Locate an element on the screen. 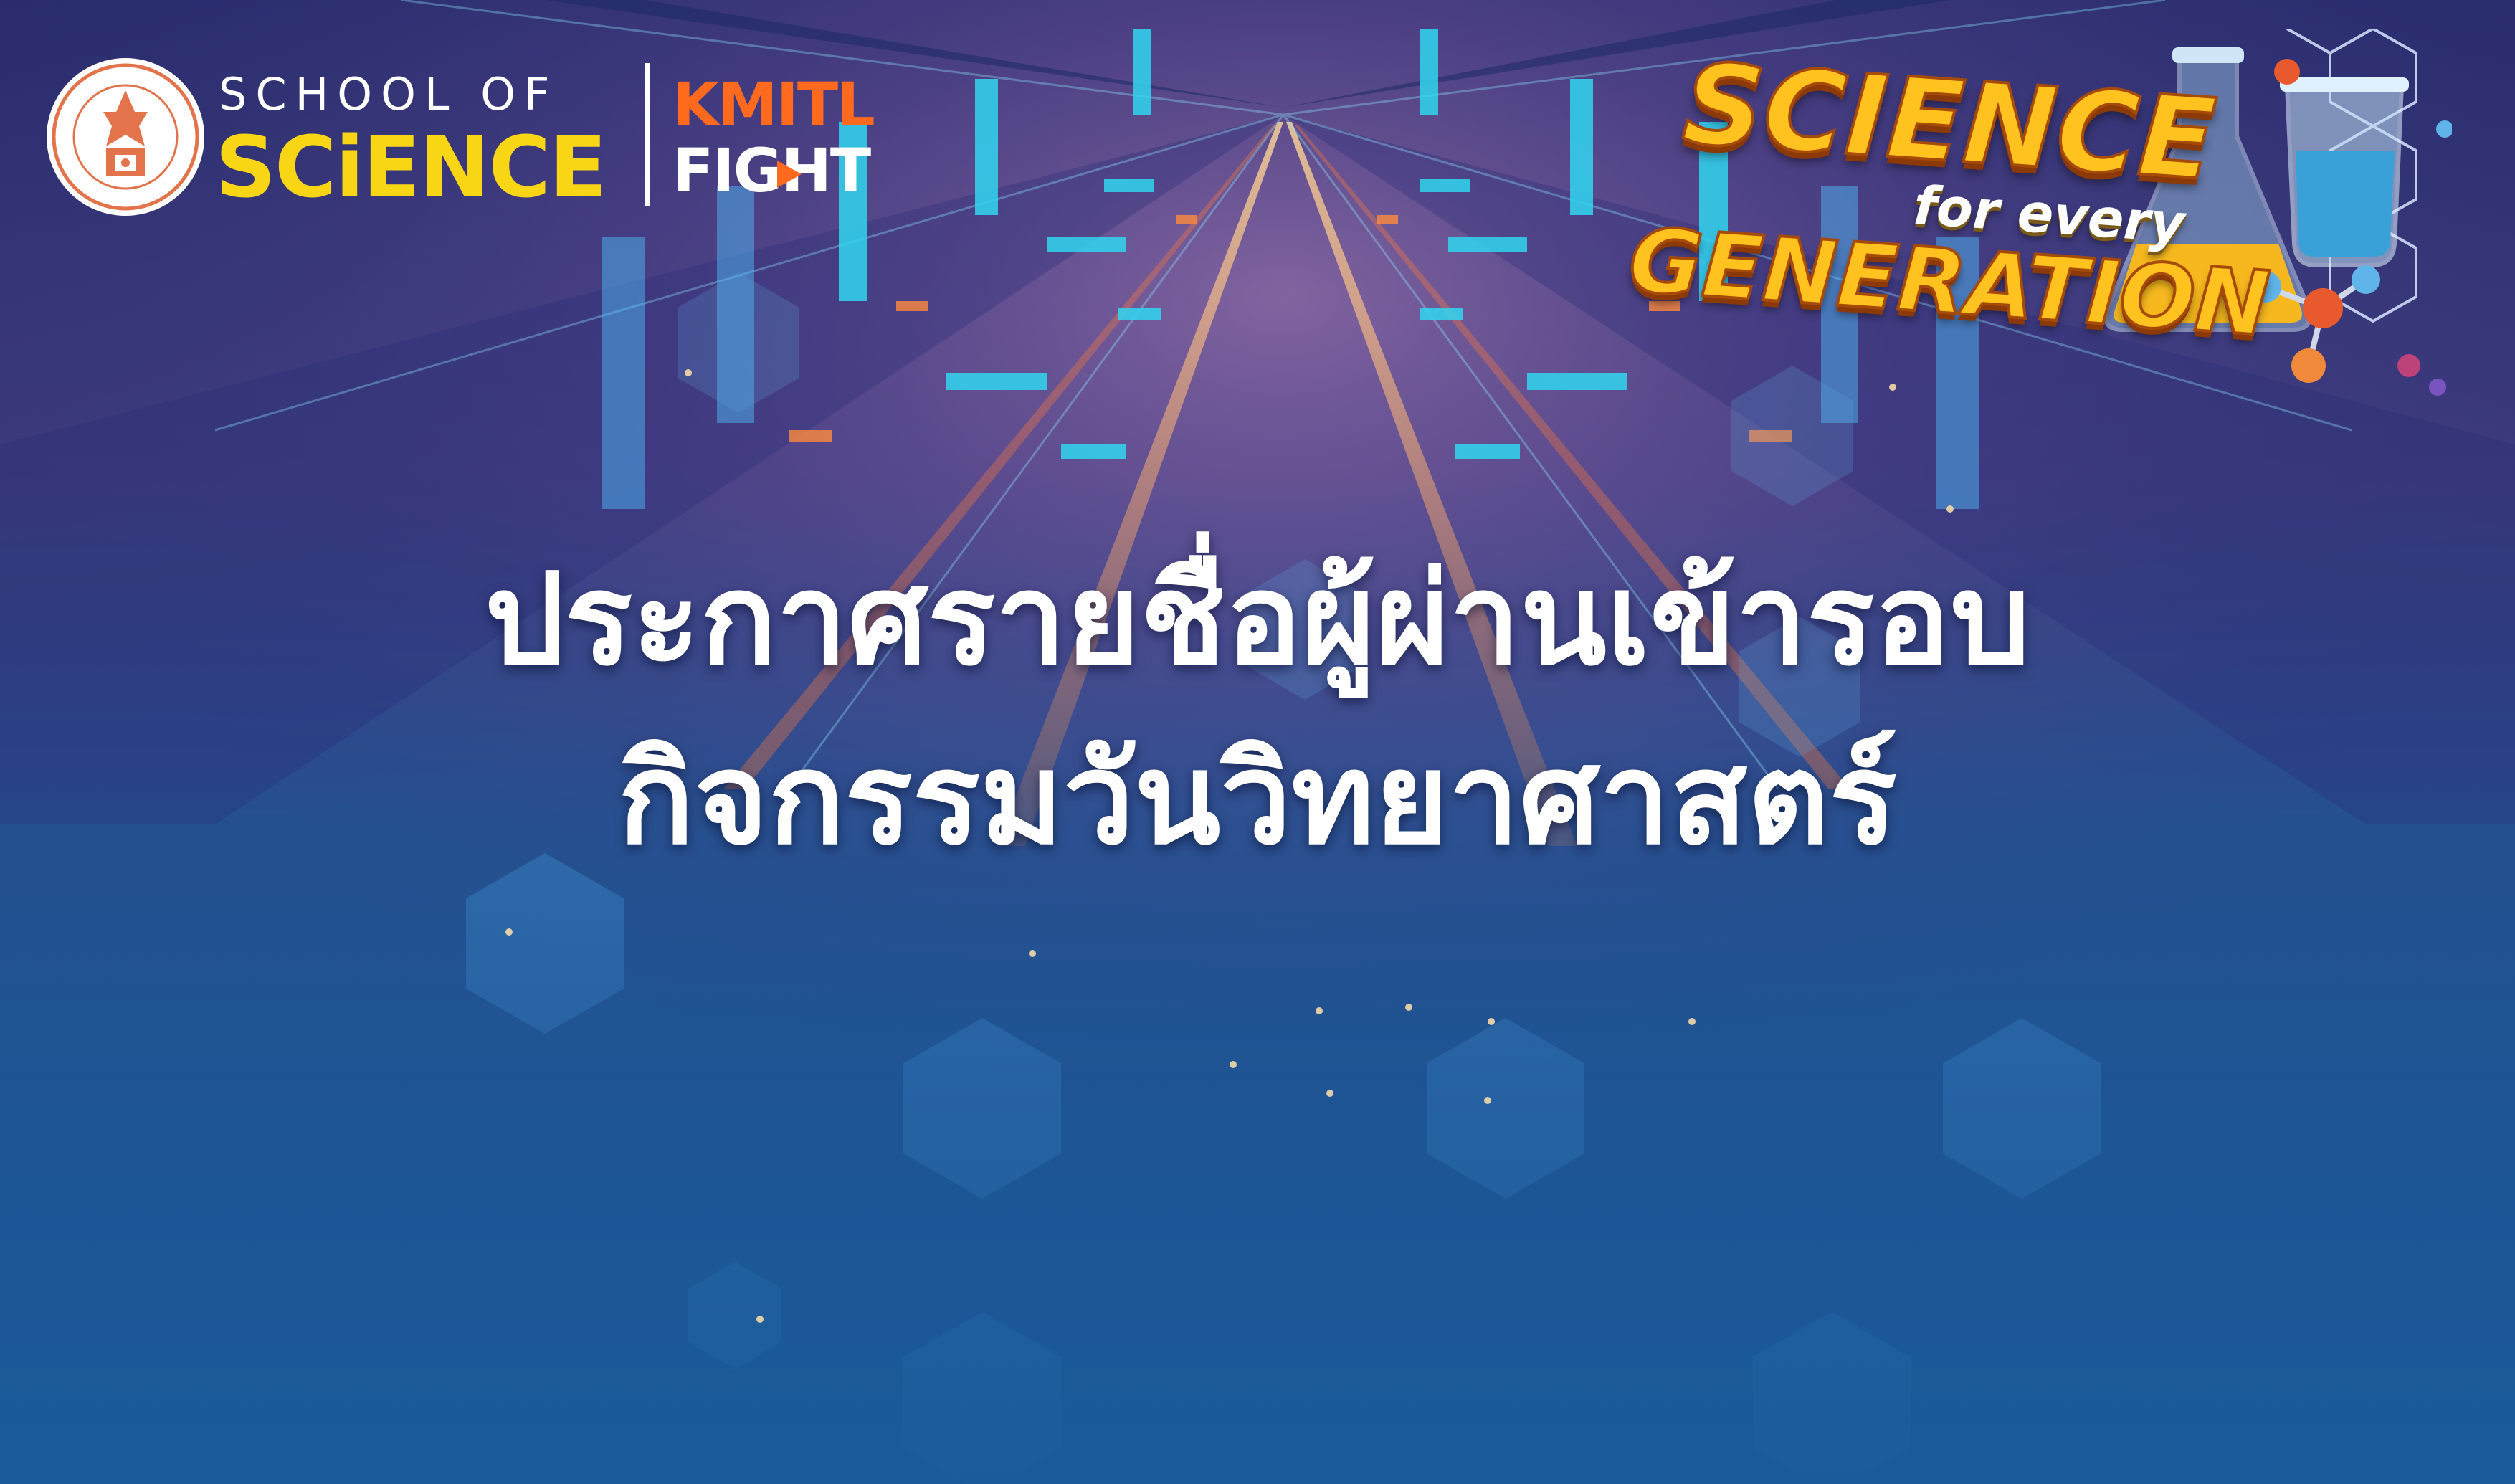 The height and width of the screenshot is (1484, 2515). fight-wordmark: FIGHT is located at coordinates (771, 170).